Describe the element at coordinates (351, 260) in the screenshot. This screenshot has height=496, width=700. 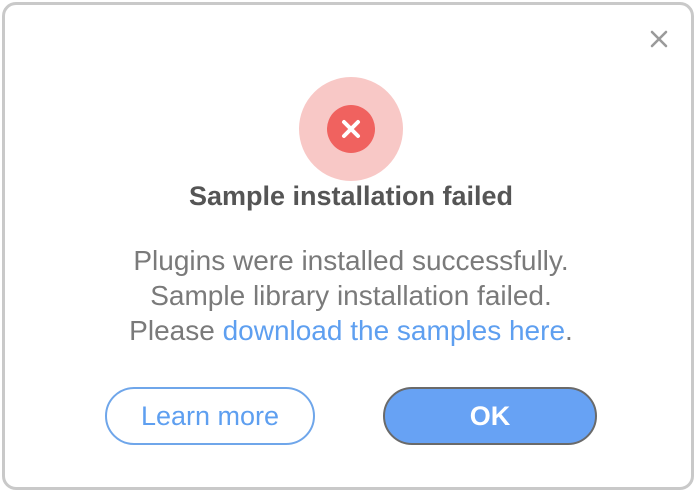
I see `message-line-1: Plugins were installed successfully.` at that location.